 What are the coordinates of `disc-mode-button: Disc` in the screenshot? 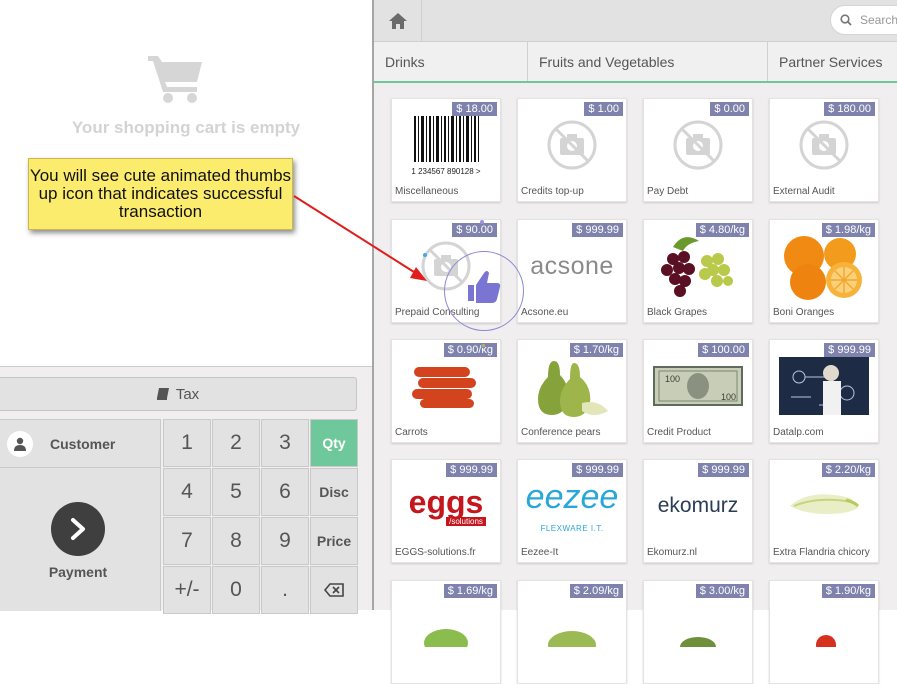 It's located at (334, 492).